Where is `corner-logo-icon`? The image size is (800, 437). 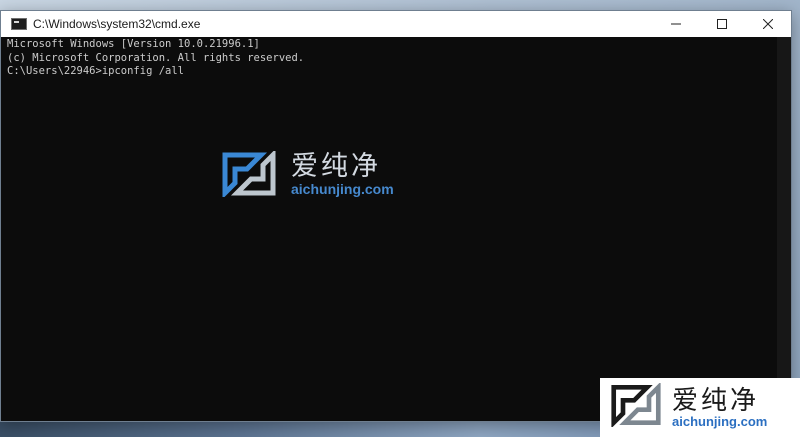 corner-logo-icon is located at coordinates (636, 406).